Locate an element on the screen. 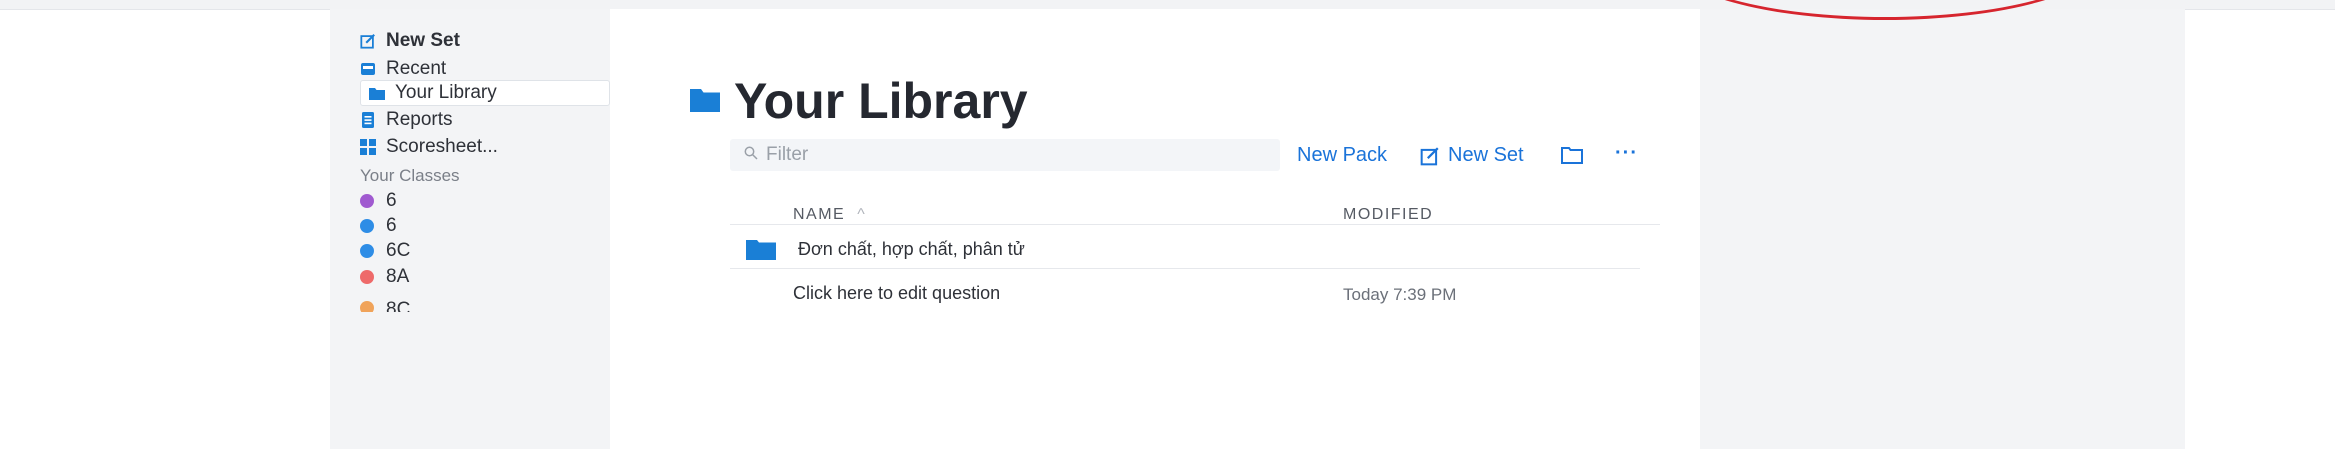  new-pack-button: New Pack is located at coordinates (1342, 155).